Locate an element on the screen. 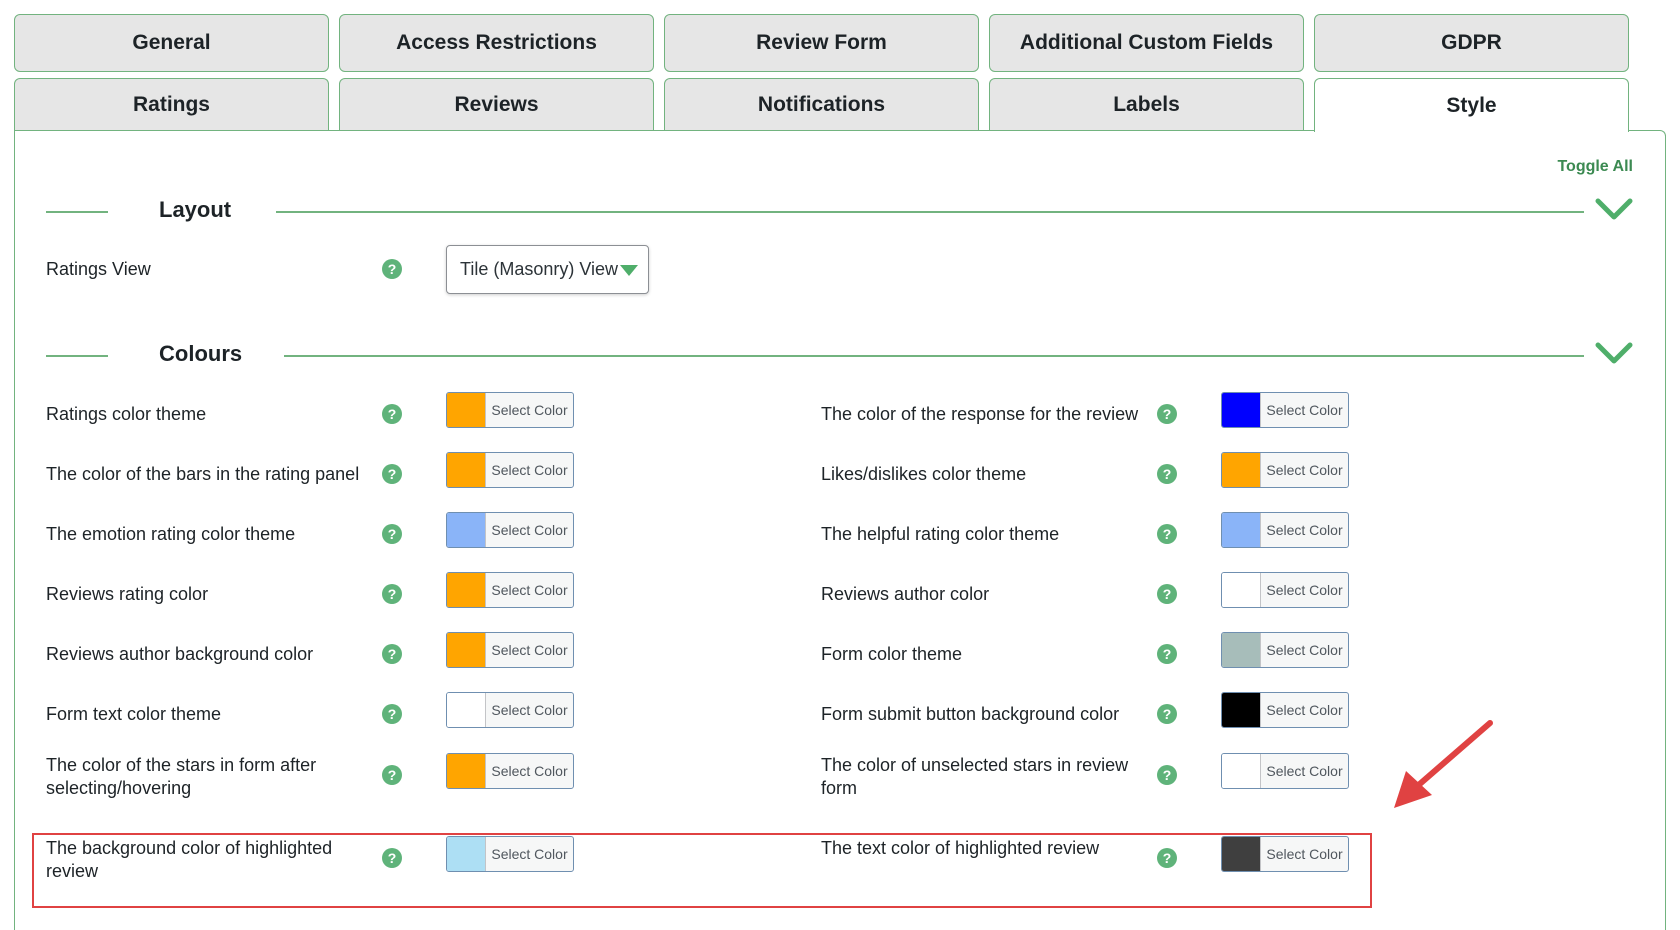 The height and width of the screenshot is (930, 1680). tab-gdpr: GDPR is located at coordinates (1471, 43).